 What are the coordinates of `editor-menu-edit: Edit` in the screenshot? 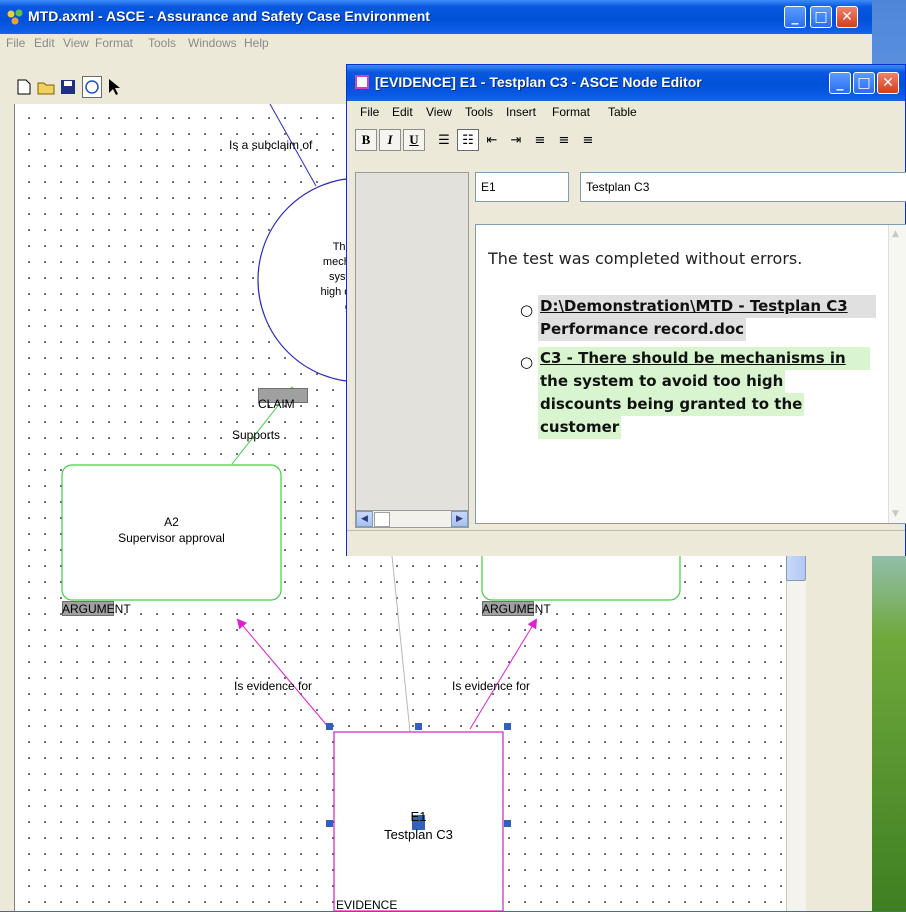 It's located at (402, 112).